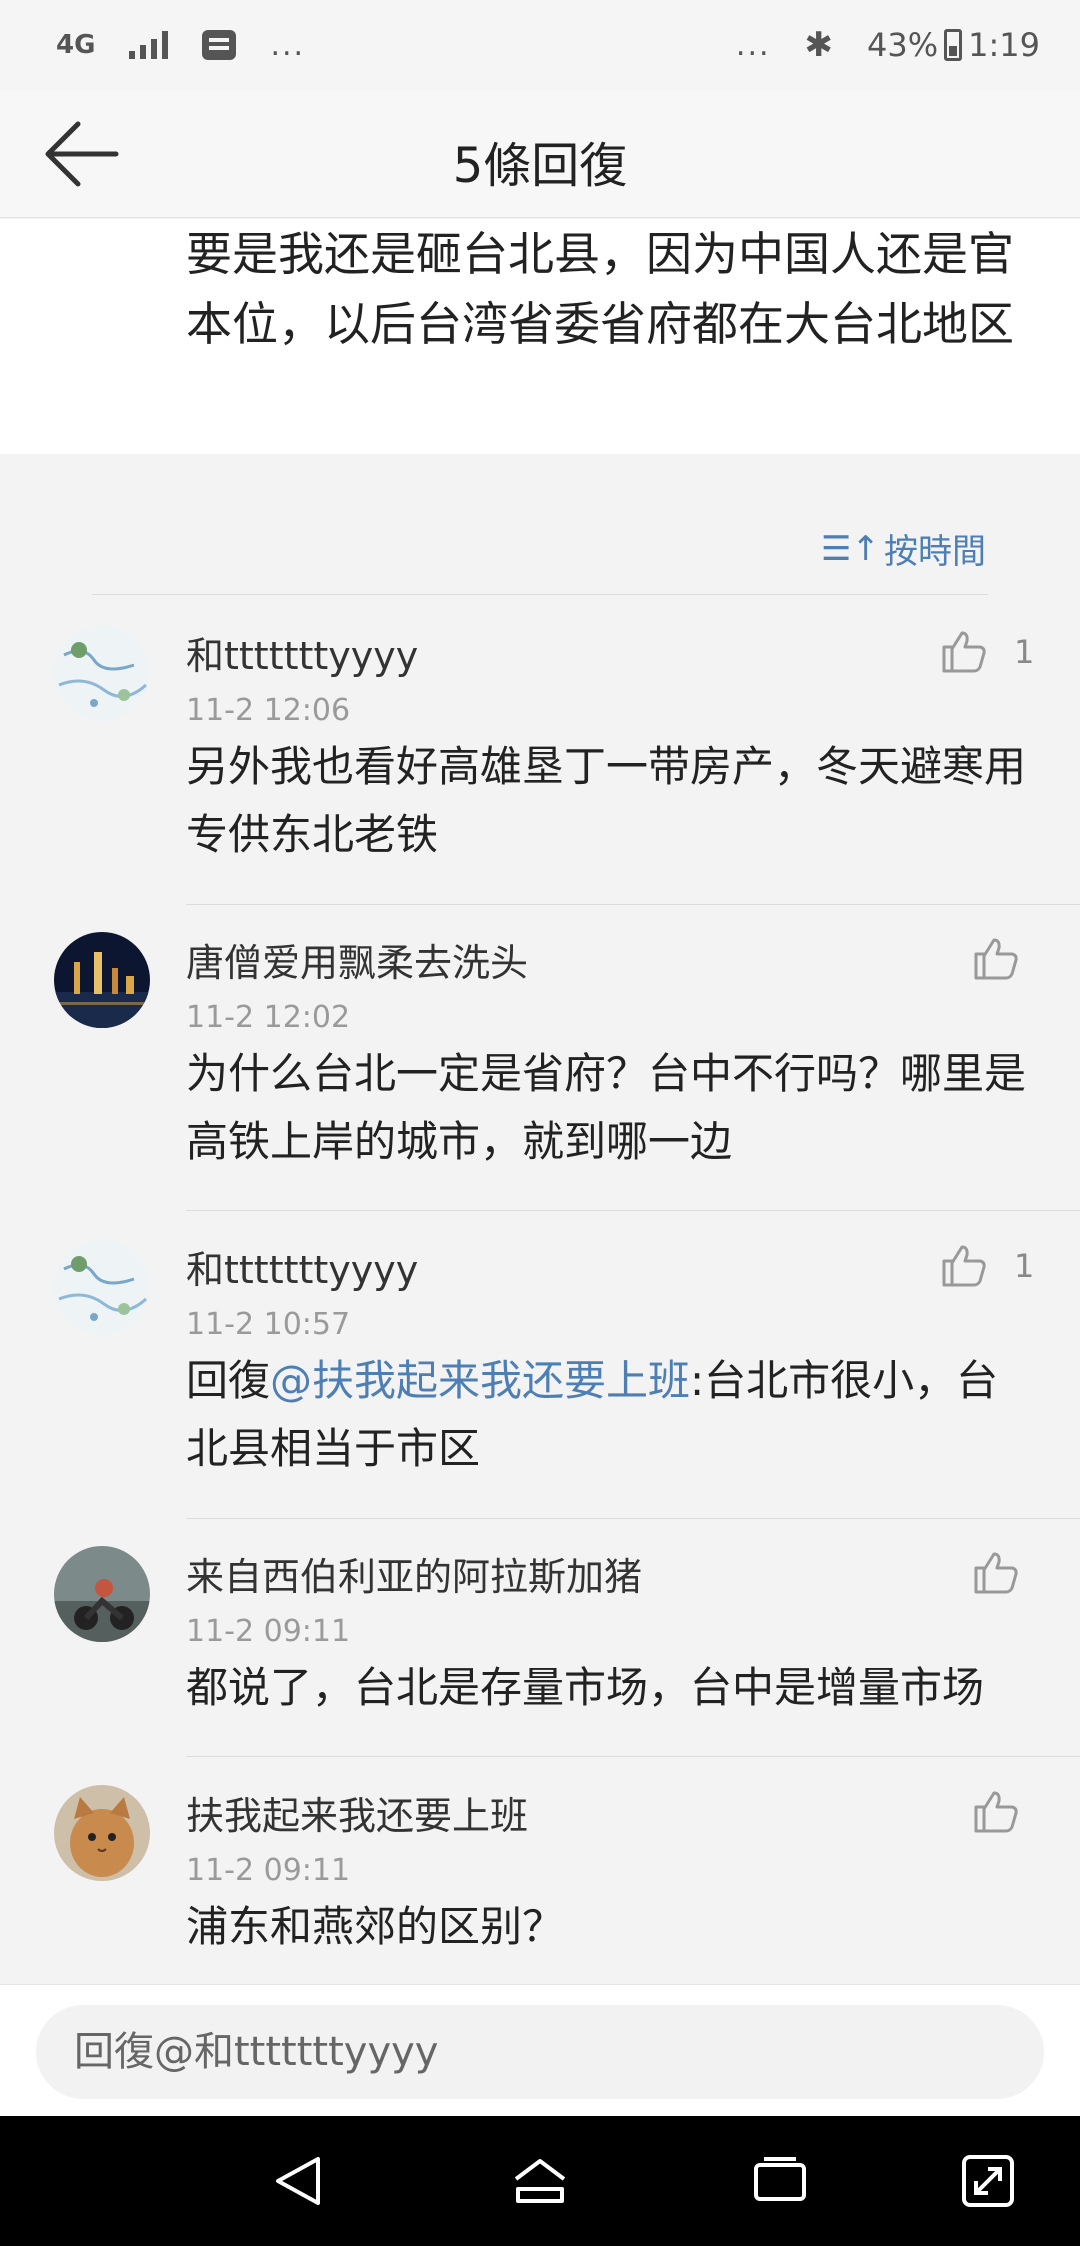 This screenshot has height=2246, width=1080. Describe the element at coordinates (219, 45) in the screenshot. I see `message-notification-icon` at that location.